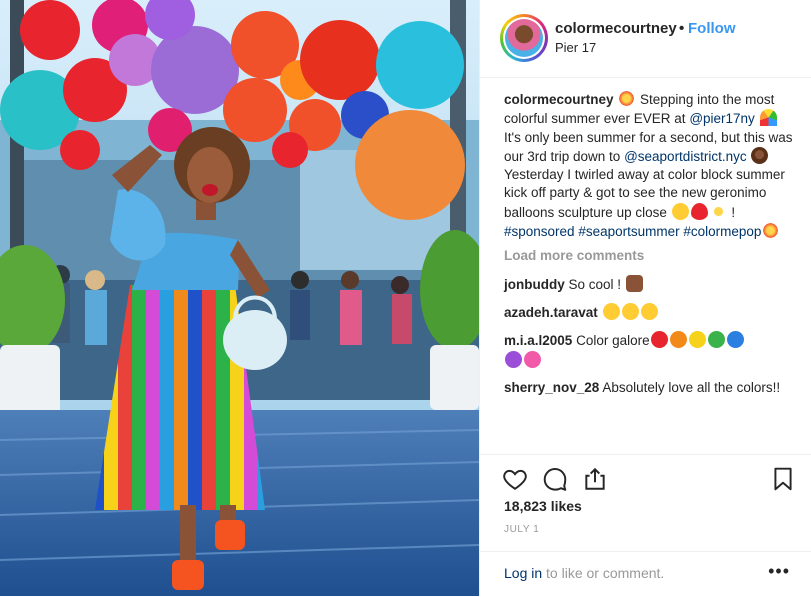 This screenshot has width=811, height=597. What do you see at coordinates (685, 156) in the screenshot?
I see `mention-seaportdistrict: @seaportdistrict.nyc` at bounding box center [685, 156].